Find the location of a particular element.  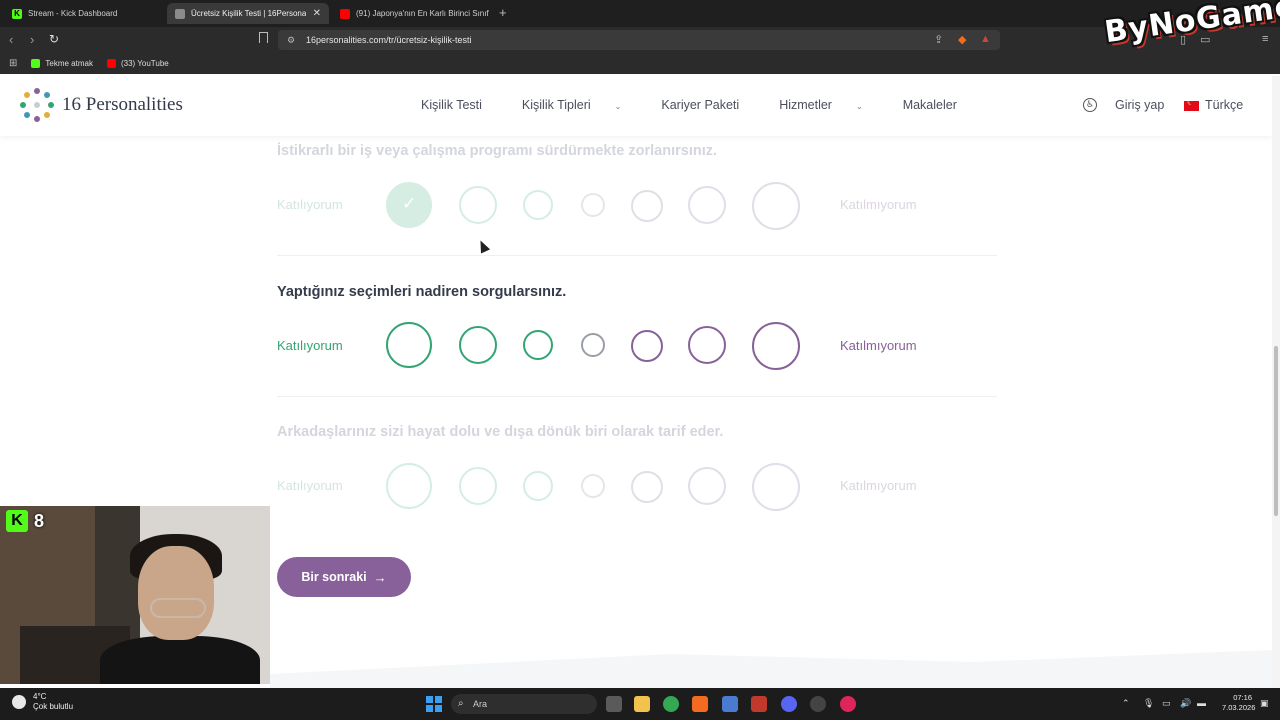

taskbar-search: ⌕ Ara is located at coordinates (524, 704).